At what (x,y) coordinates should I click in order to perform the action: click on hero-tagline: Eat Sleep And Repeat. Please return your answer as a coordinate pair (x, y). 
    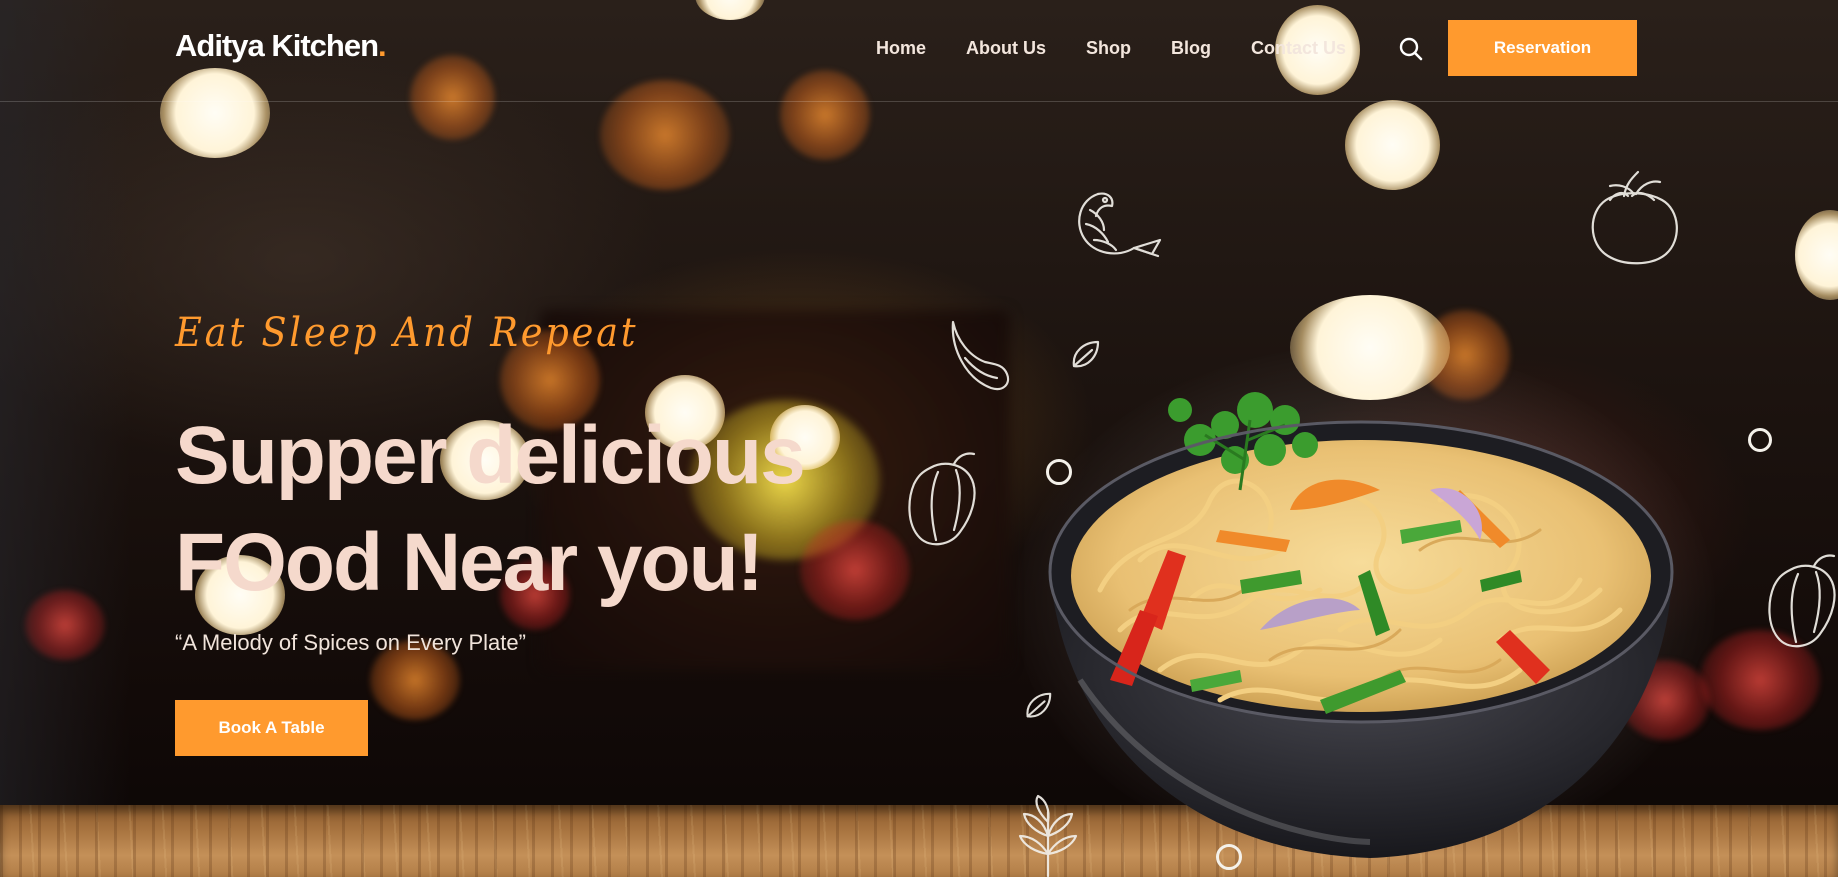
    Looking at the image, I should click on (407, 333).